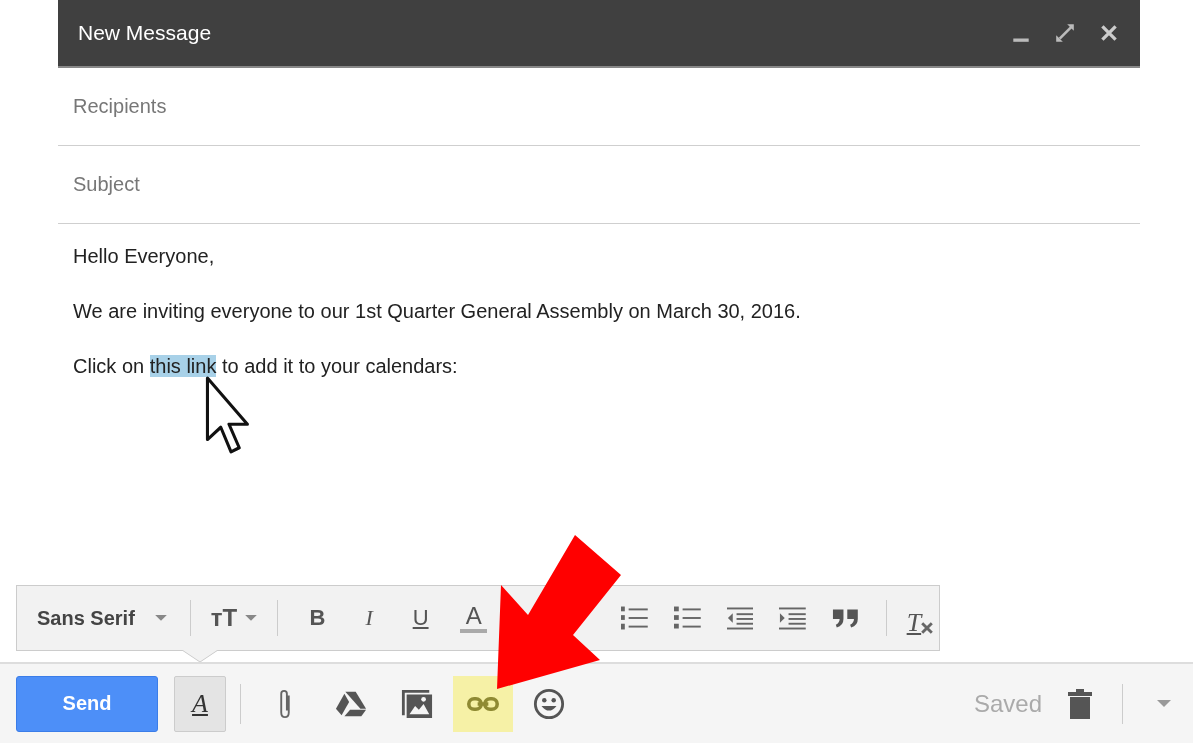 The image size is (1193, 743). What do you see at coordinates (474, 618) in the screenshot?
I see `text-color-button: A` at bounding box center [474, 618].